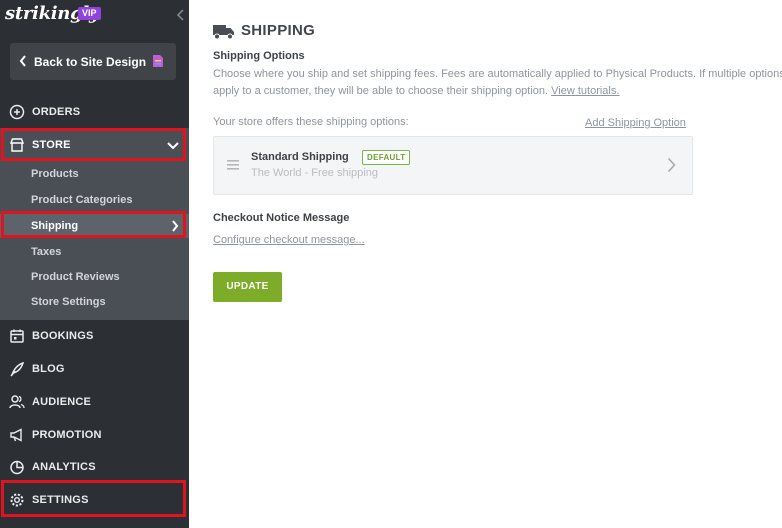  I want to click on nav-orders: ORDERS, so click(94, 112).